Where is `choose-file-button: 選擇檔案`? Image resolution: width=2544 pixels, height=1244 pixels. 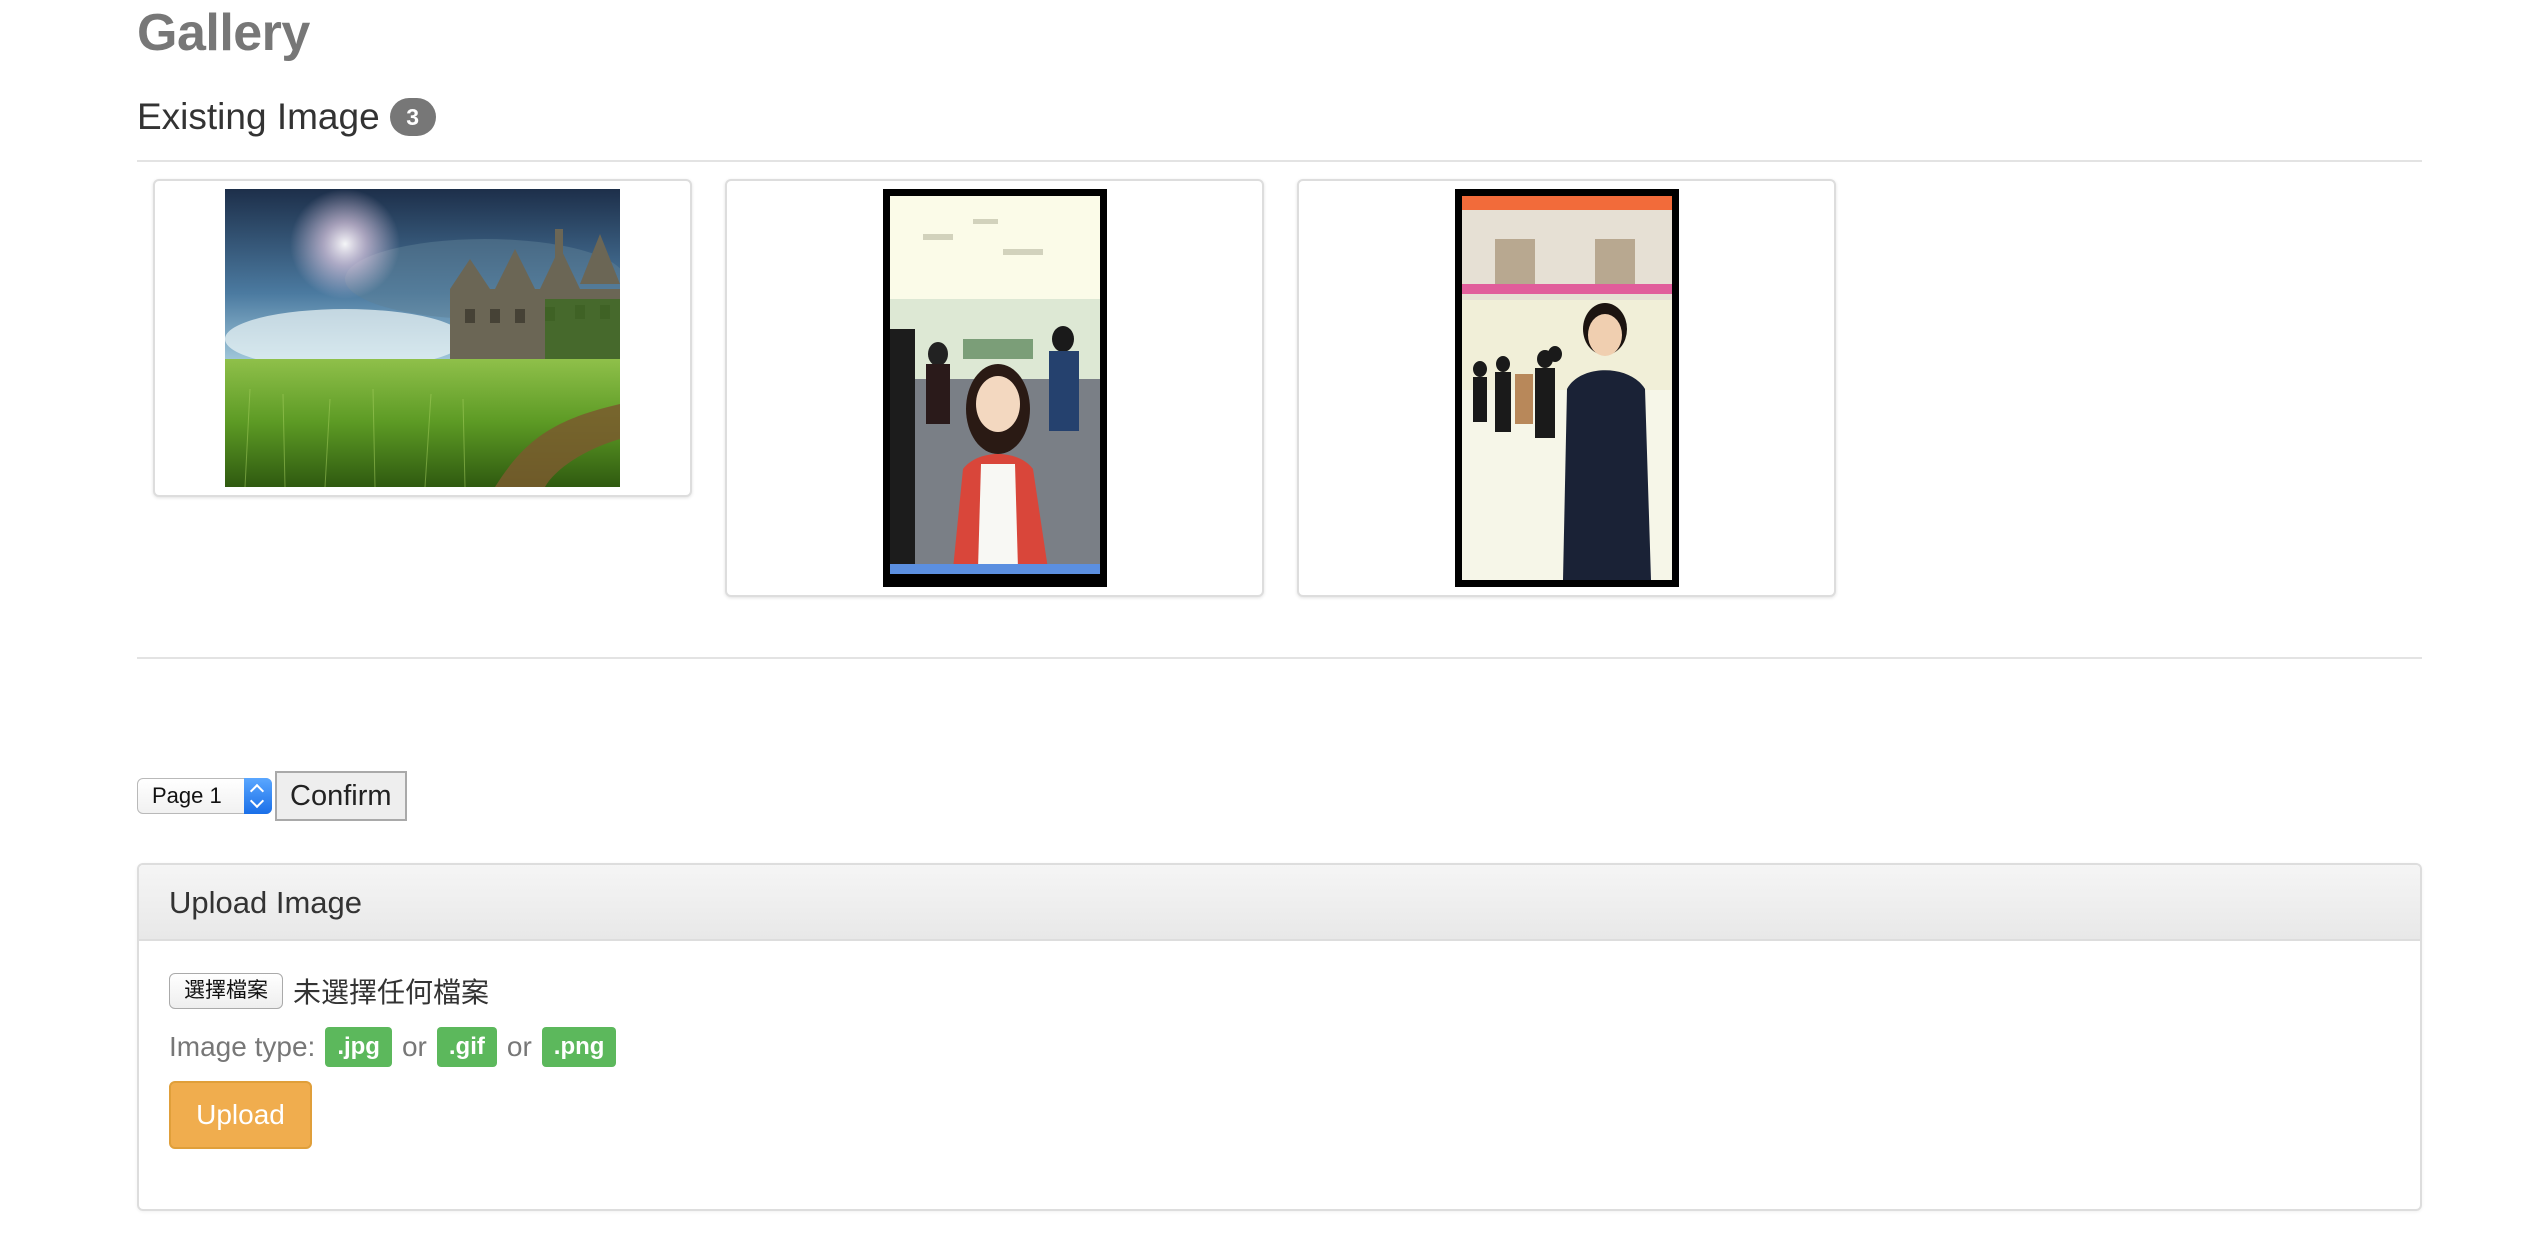 choose-file-button: 選擇檔案 is located at coordinates (226, 991).